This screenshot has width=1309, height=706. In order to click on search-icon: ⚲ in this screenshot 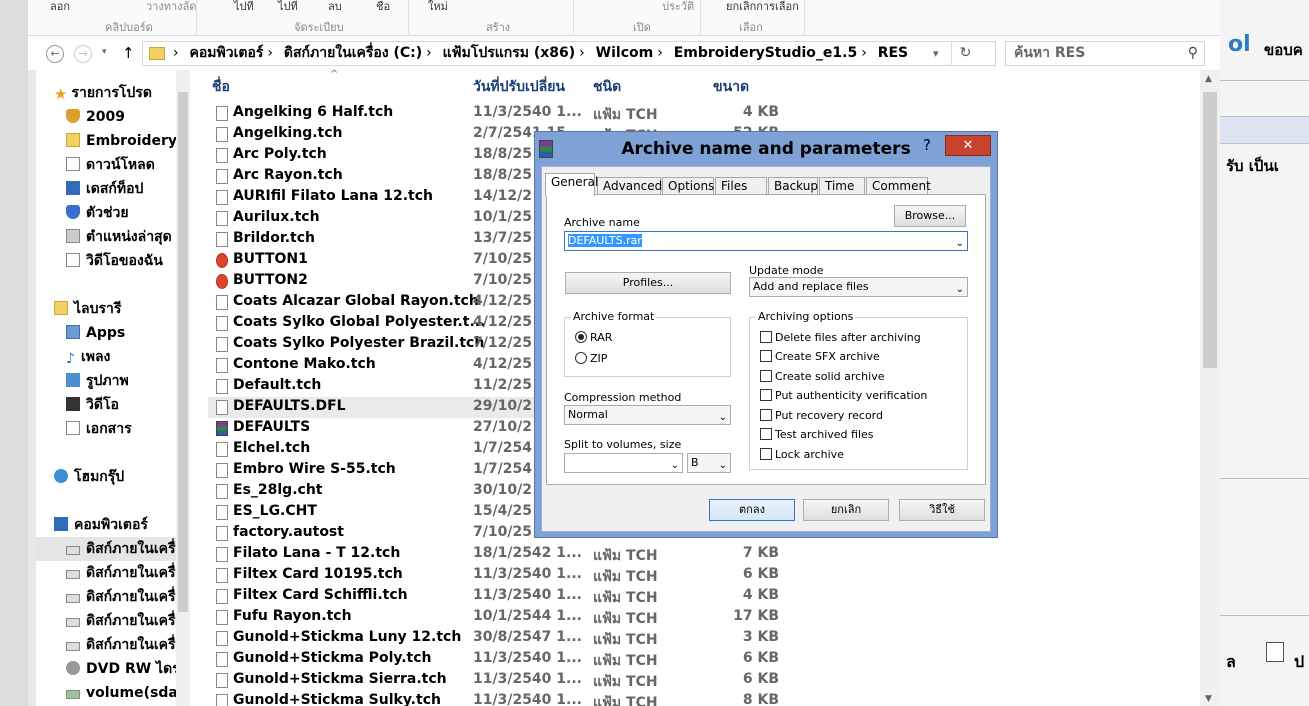, I will do `click(1193, 53)`.